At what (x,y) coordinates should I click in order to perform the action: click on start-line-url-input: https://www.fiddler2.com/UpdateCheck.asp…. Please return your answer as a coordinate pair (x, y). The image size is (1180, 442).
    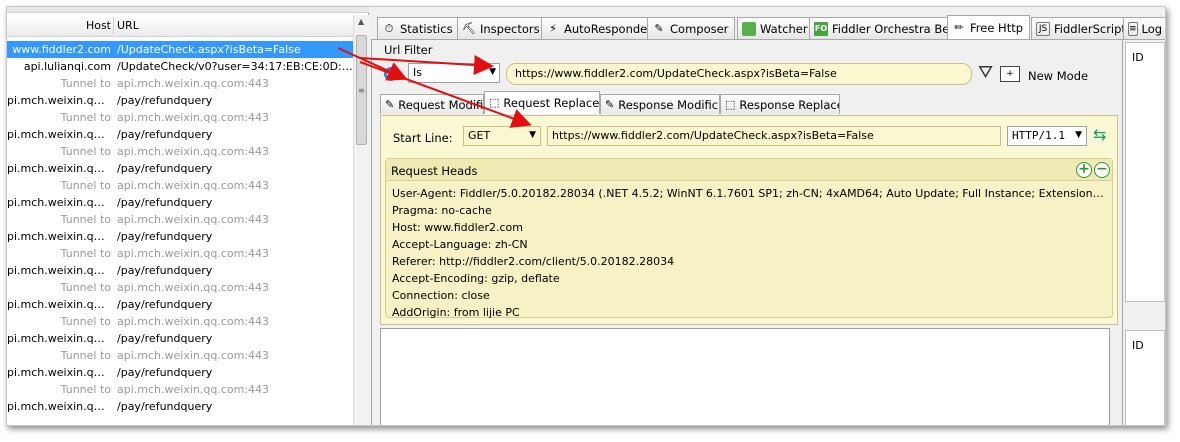
    Looking at the image, I should click on (774, 136).